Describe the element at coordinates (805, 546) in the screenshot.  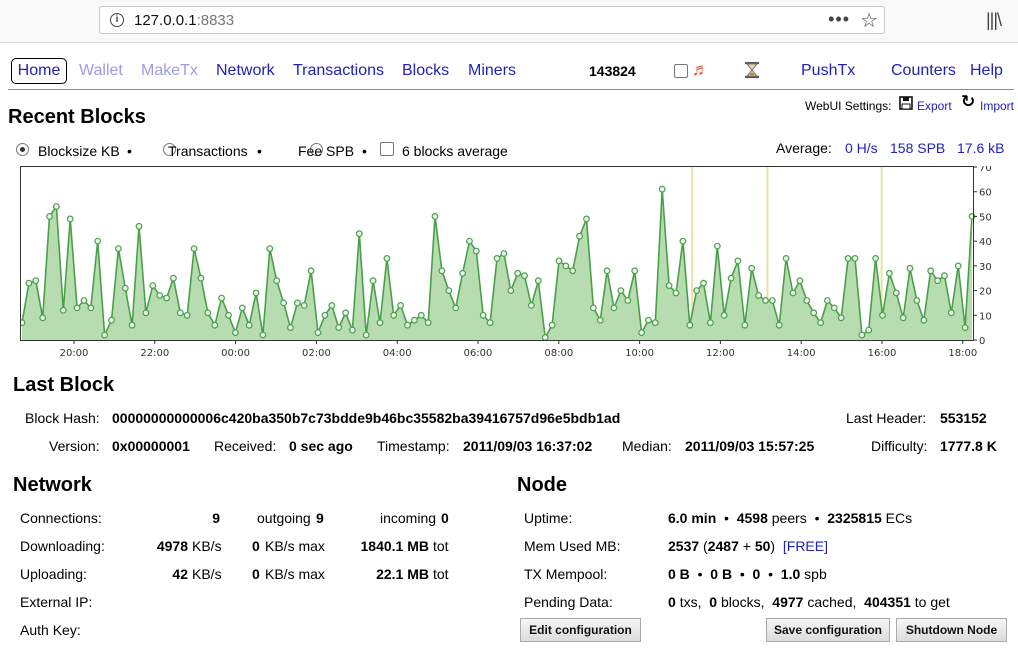
I see `free-memory-link: [FREE]` at that location.